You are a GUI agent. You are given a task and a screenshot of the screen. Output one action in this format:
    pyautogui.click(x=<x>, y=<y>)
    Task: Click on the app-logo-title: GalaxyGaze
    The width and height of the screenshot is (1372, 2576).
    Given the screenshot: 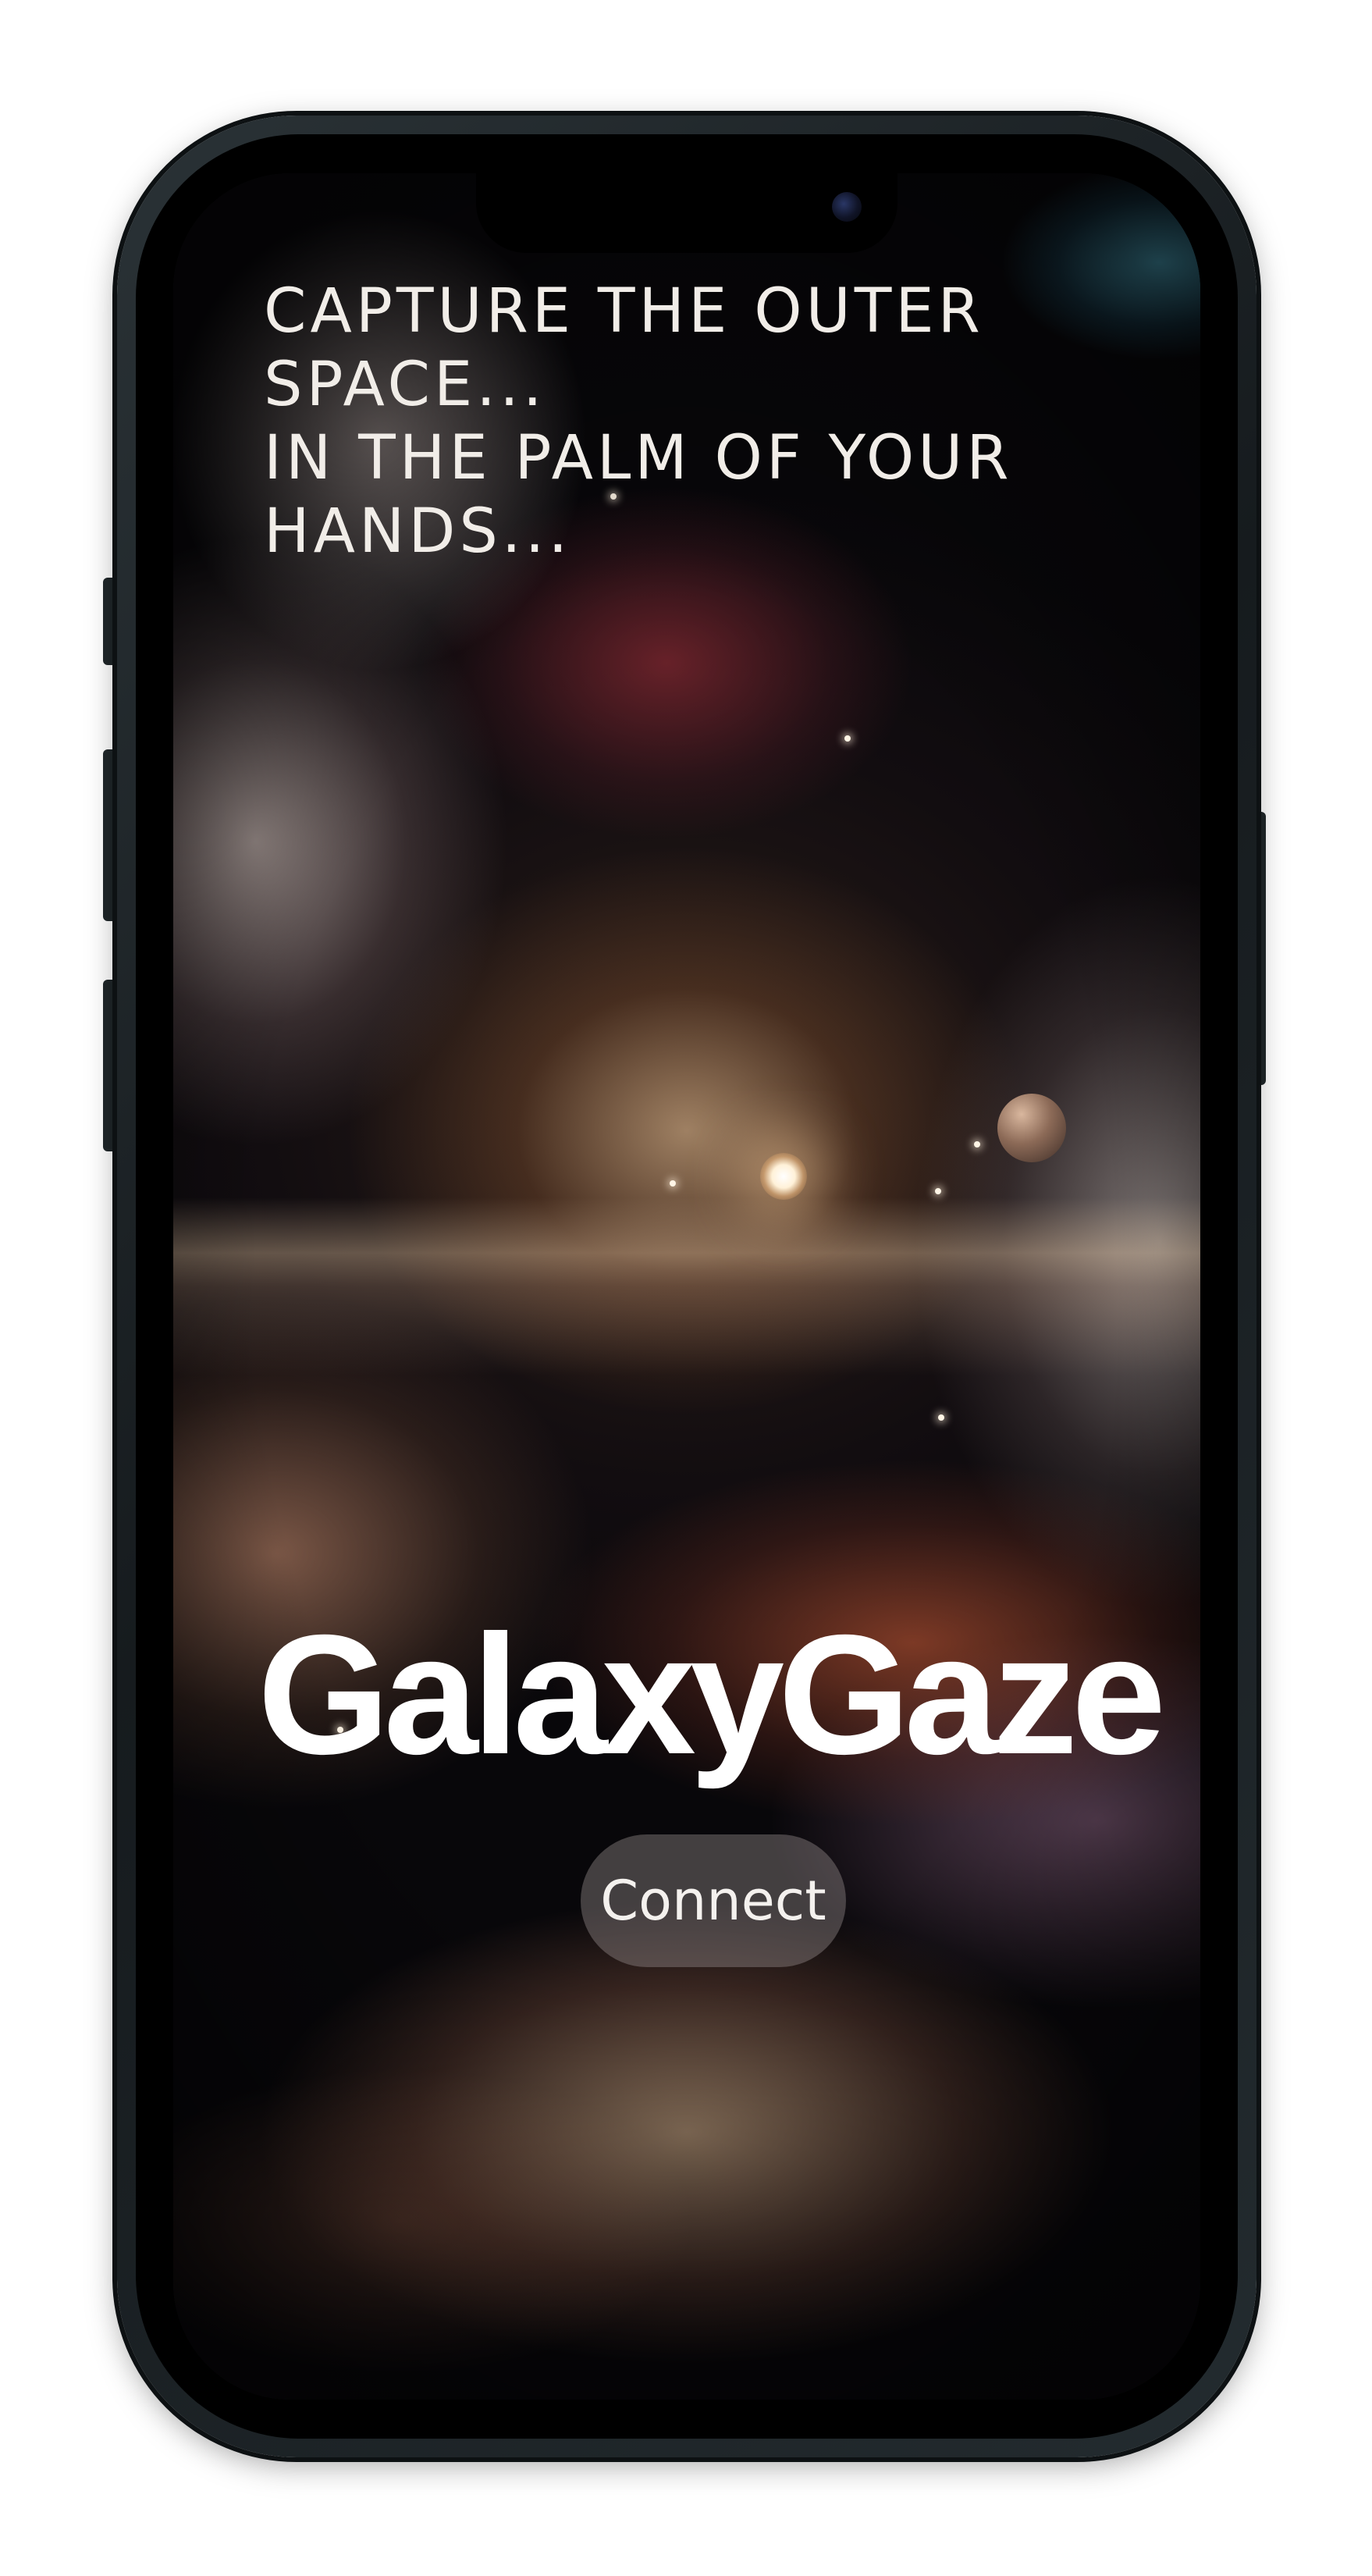 What is the action you would take?
    pyautogui.click(x=712, y=1695)
    